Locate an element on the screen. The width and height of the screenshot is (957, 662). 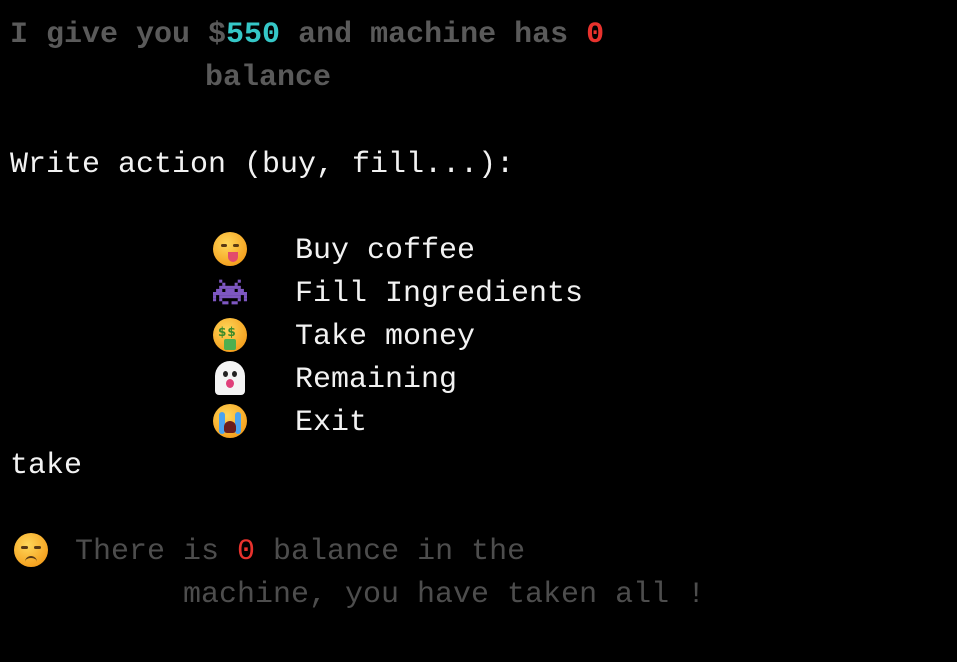
menu-item-label: Fill Ingredients is located at coordinates (439, 294).